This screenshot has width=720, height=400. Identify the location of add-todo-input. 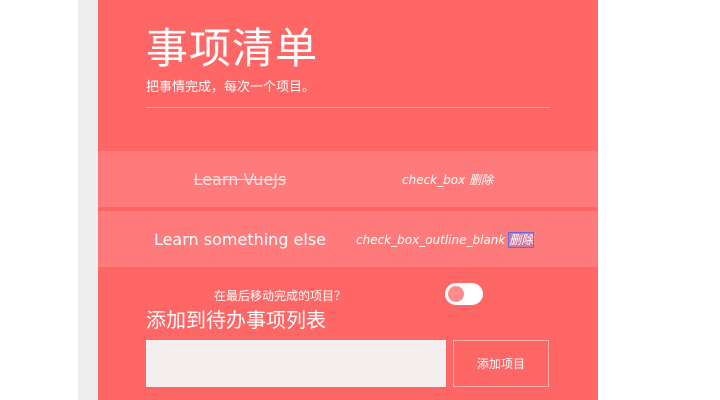
(296, 363).